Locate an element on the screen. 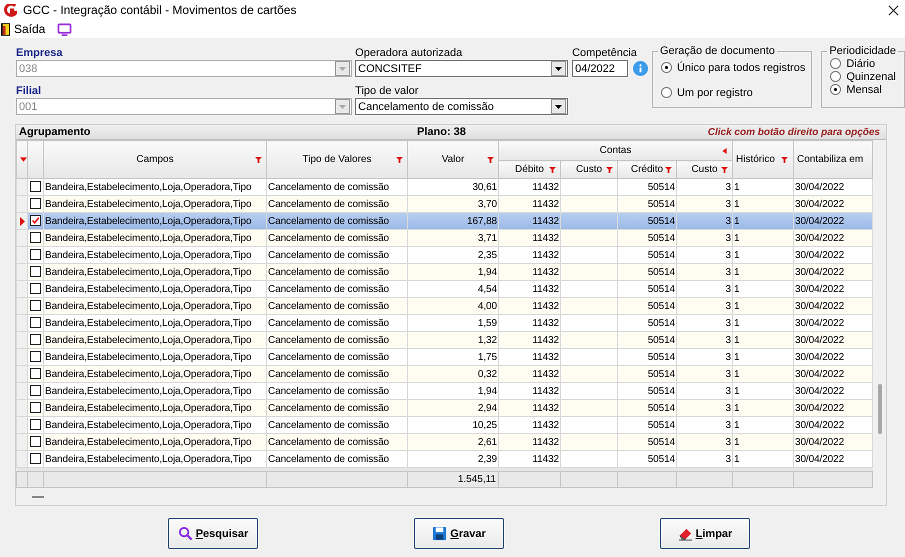 This screenshot has width=905, height=557. hint-text: Click com botão direito para opções is located at coordinates (794, 132).